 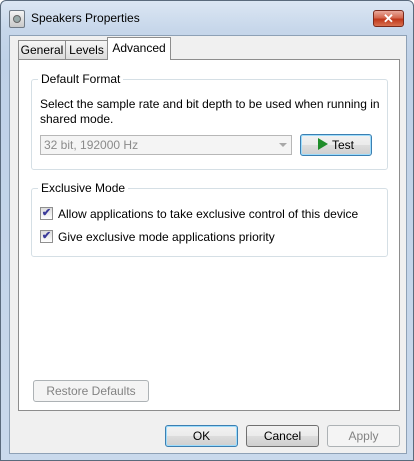 I want to click on cancel-button: Cancel, so click(x=282, y=436).